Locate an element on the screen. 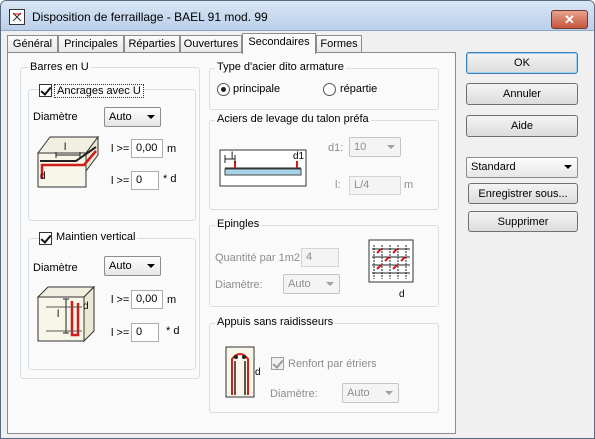 The image size is (595, 439). tab-secondaires: Secondaires is located at coordinates (279, 43).